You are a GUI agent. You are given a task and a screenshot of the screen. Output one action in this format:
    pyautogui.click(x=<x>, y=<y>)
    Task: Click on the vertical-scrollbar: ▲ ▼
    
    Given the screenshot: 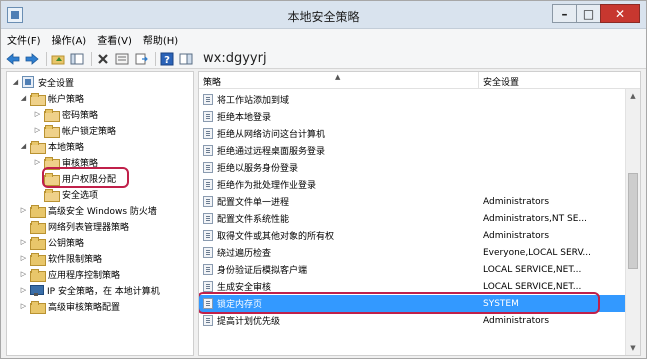 What is the action you would take?
    pyautogui.click(x=632, y=222)
    